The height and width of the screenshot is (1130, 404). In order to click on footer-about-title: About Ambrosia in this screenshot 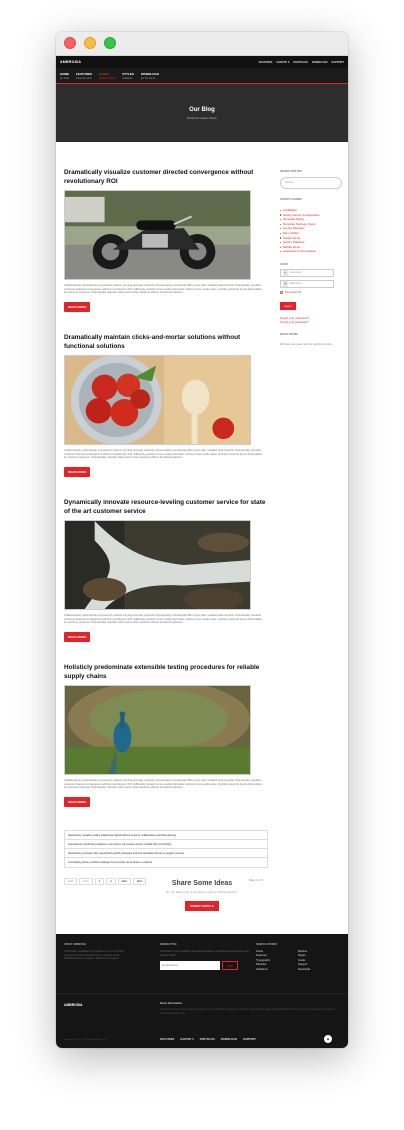, I will do `click(75, 944)`.